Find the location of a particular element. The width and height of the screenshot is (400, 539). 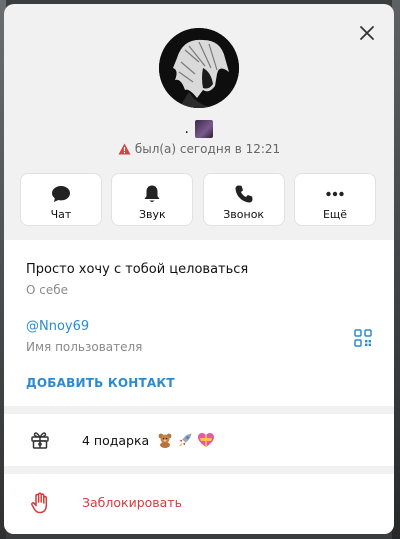

rocket-gift-icon is located at coordinates (185, 441).